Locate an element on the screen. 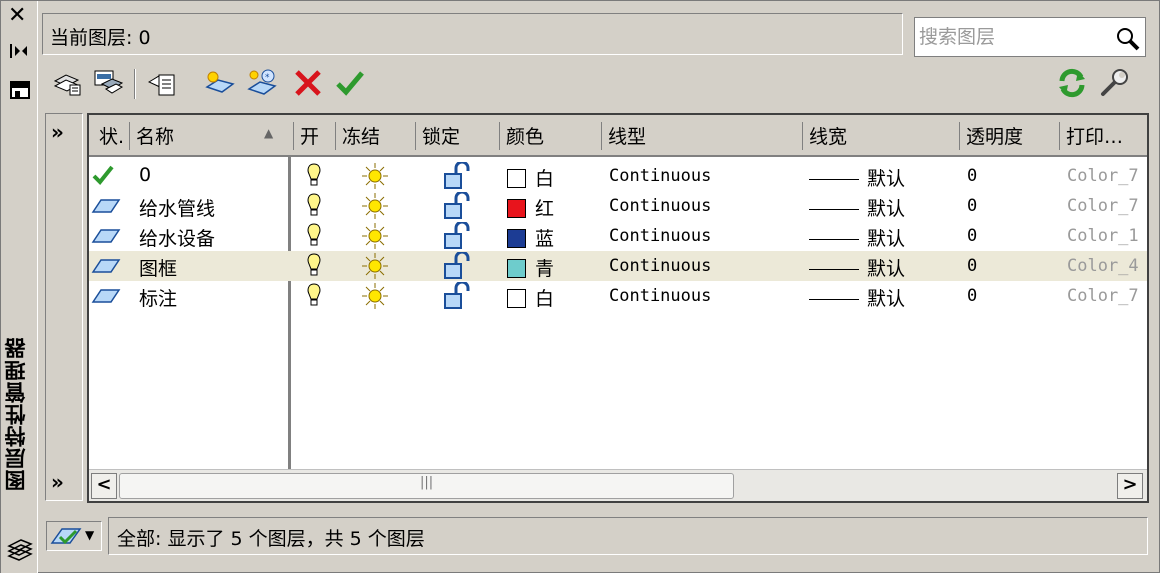 This screenshot has width=1160, height=573. layer-plot-style: Color_1 is located at coordinates (1103, 236).